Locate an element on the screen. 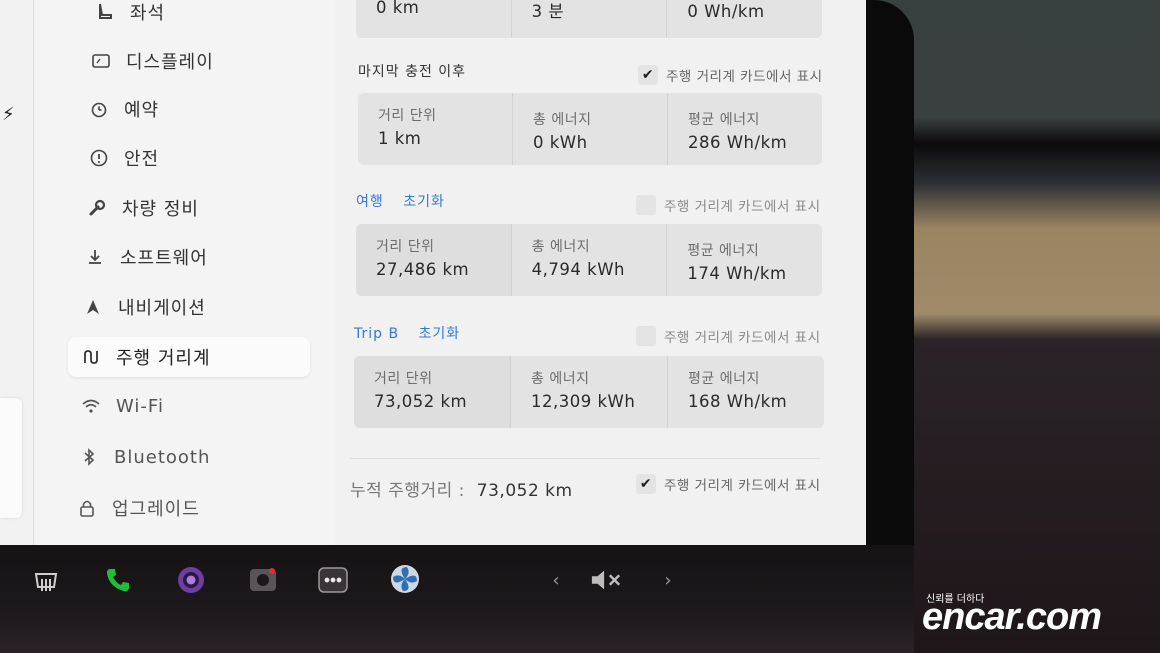  trip-a-title: 여행 초기화 is located at coordinates (400, 201).